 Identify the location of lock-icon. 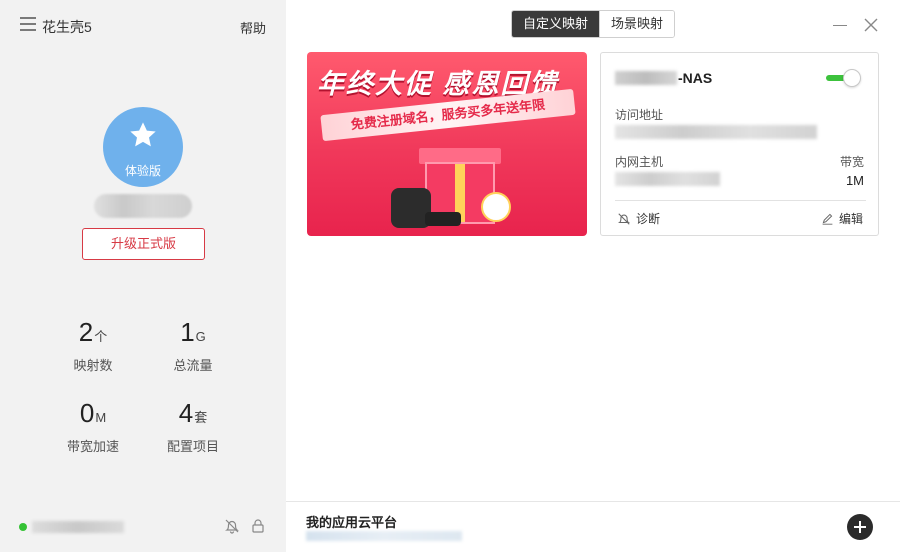
(258, 526).